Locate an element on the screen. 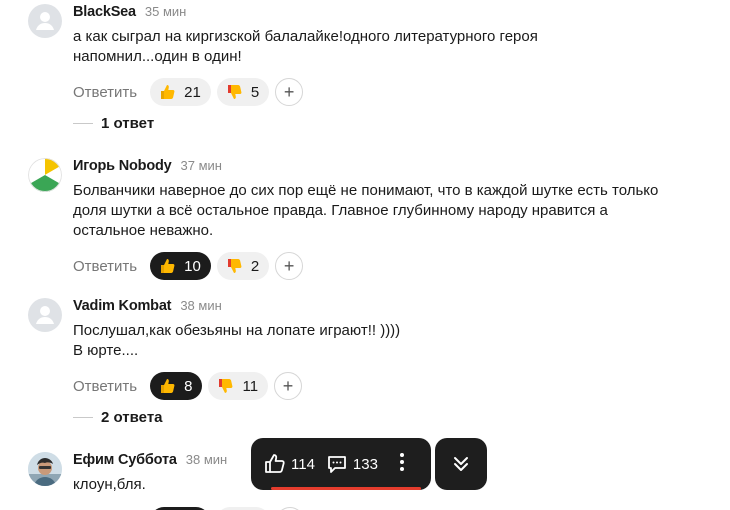  dislike-count: 2 is located at coordinates (255, 266).